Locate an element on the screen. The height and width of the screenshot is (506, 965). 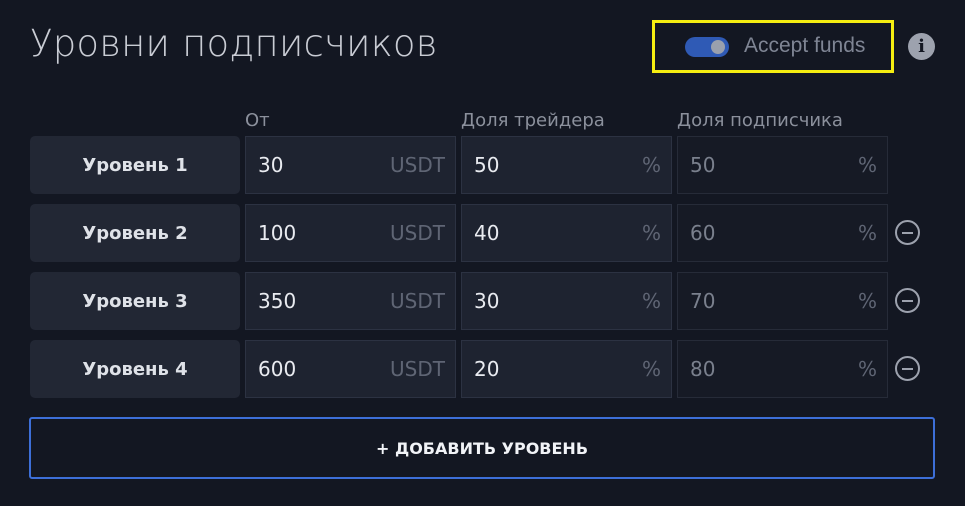
level-row: Уровень 2 100 USDT 40 % 60 % is located at coordinates (480, 234).